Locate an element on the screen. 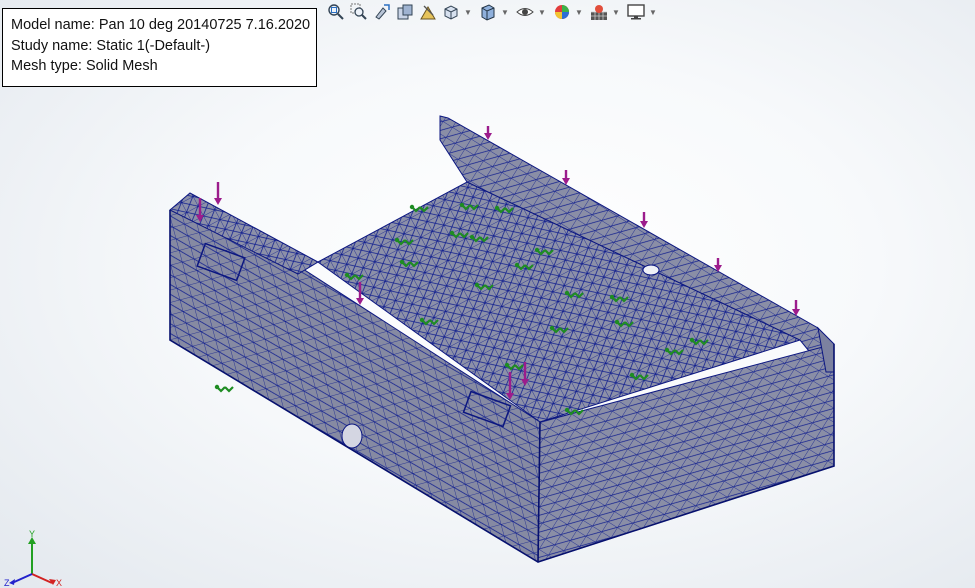  display-style-icon is located at coordinates (488, 12).